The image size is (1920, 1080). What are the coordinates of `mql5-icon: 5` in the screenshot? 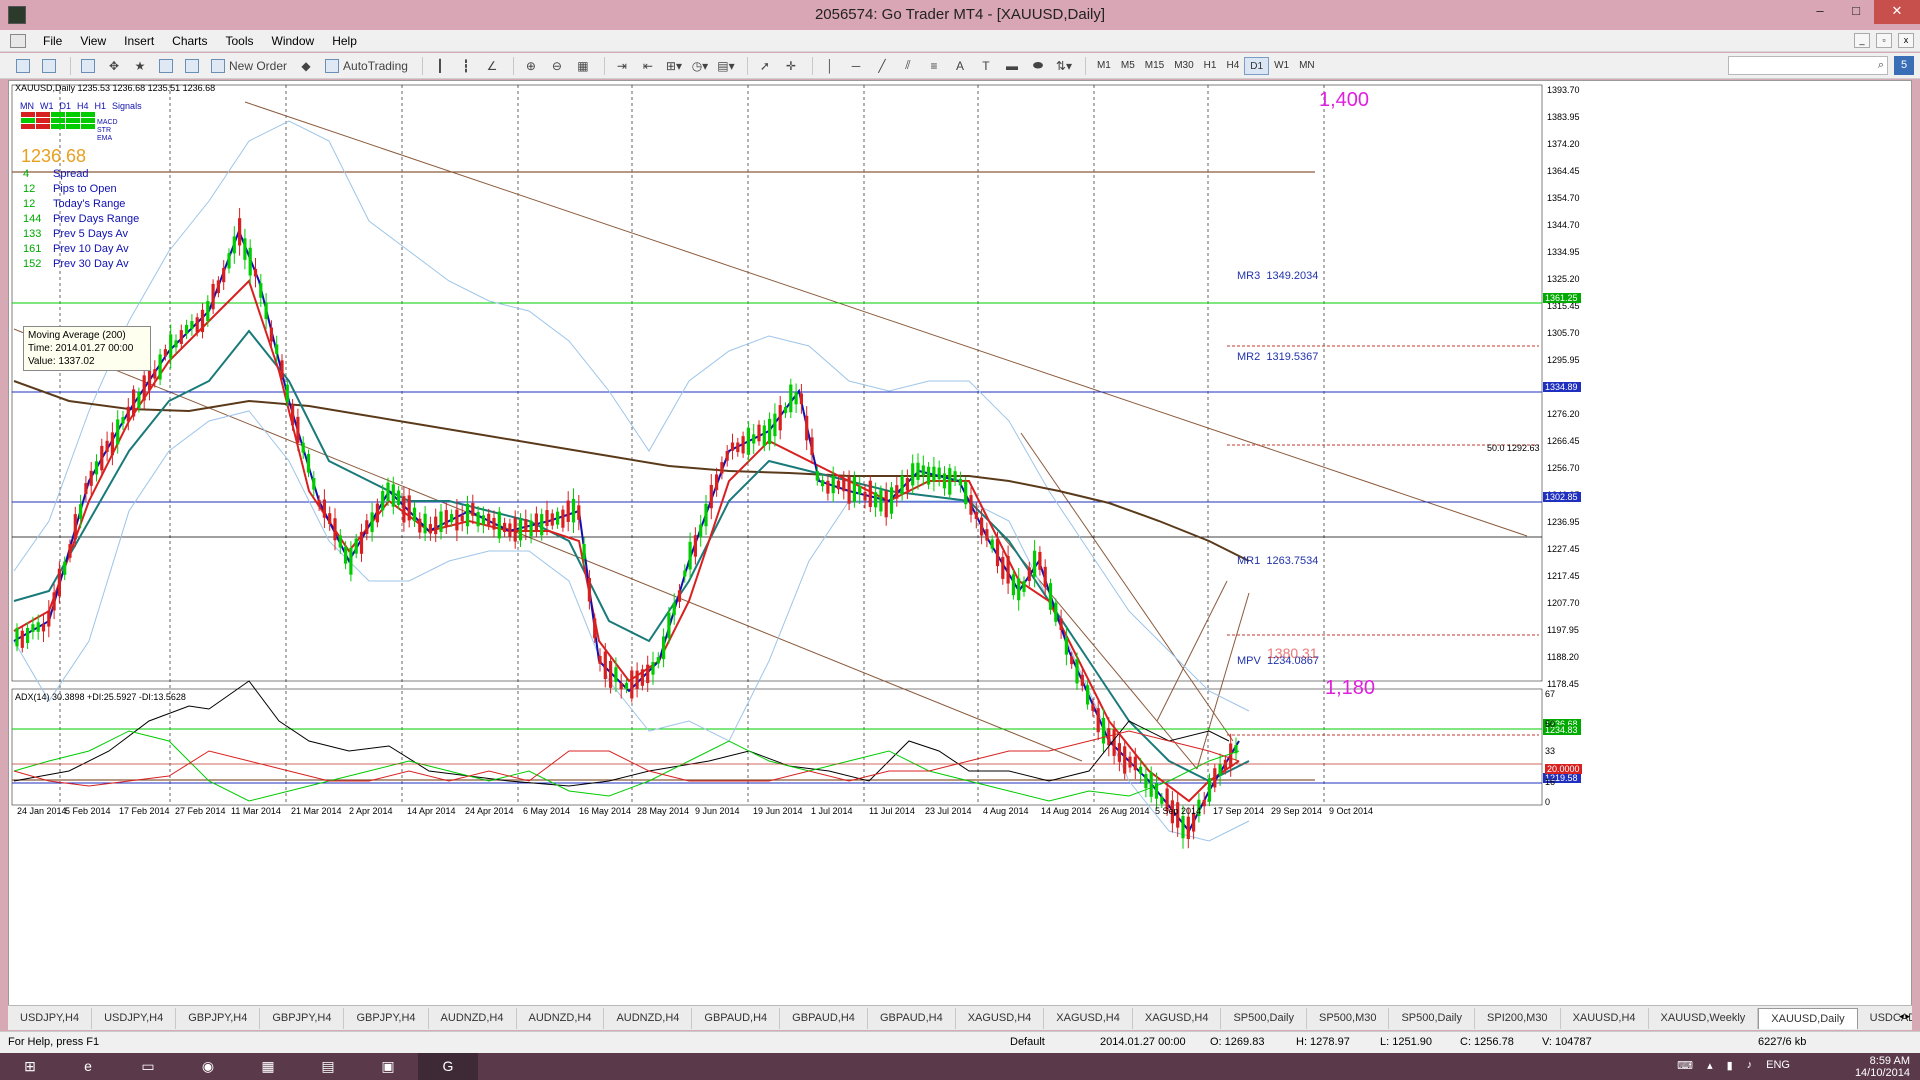 It's located at (1904, 65).